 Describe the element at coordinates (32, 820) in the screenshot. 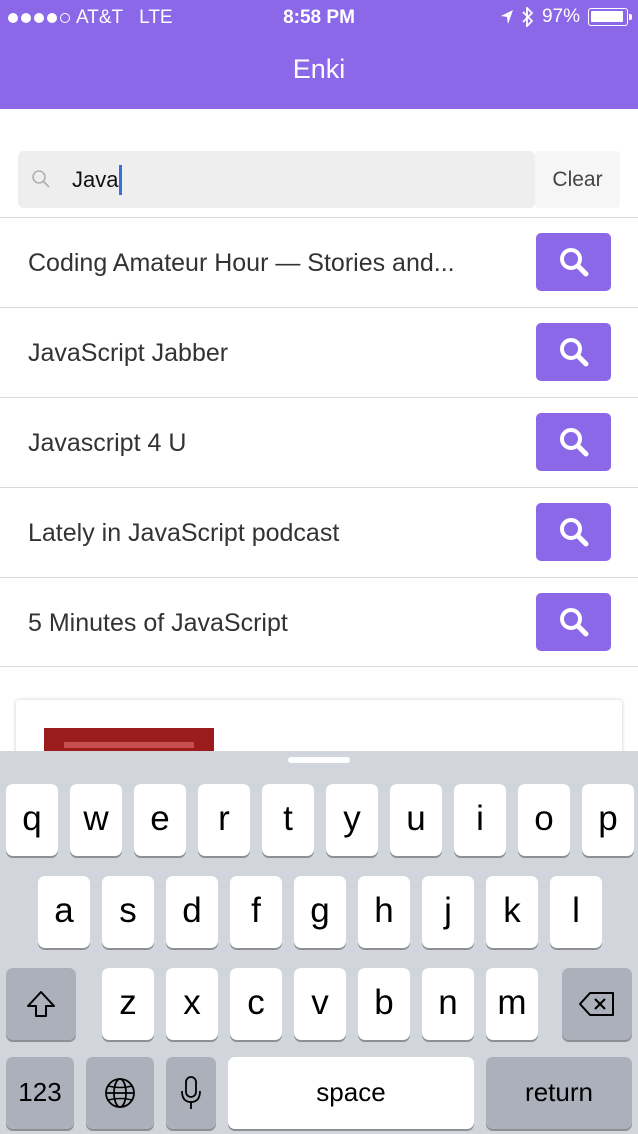

I see `key-q: q` at that location.